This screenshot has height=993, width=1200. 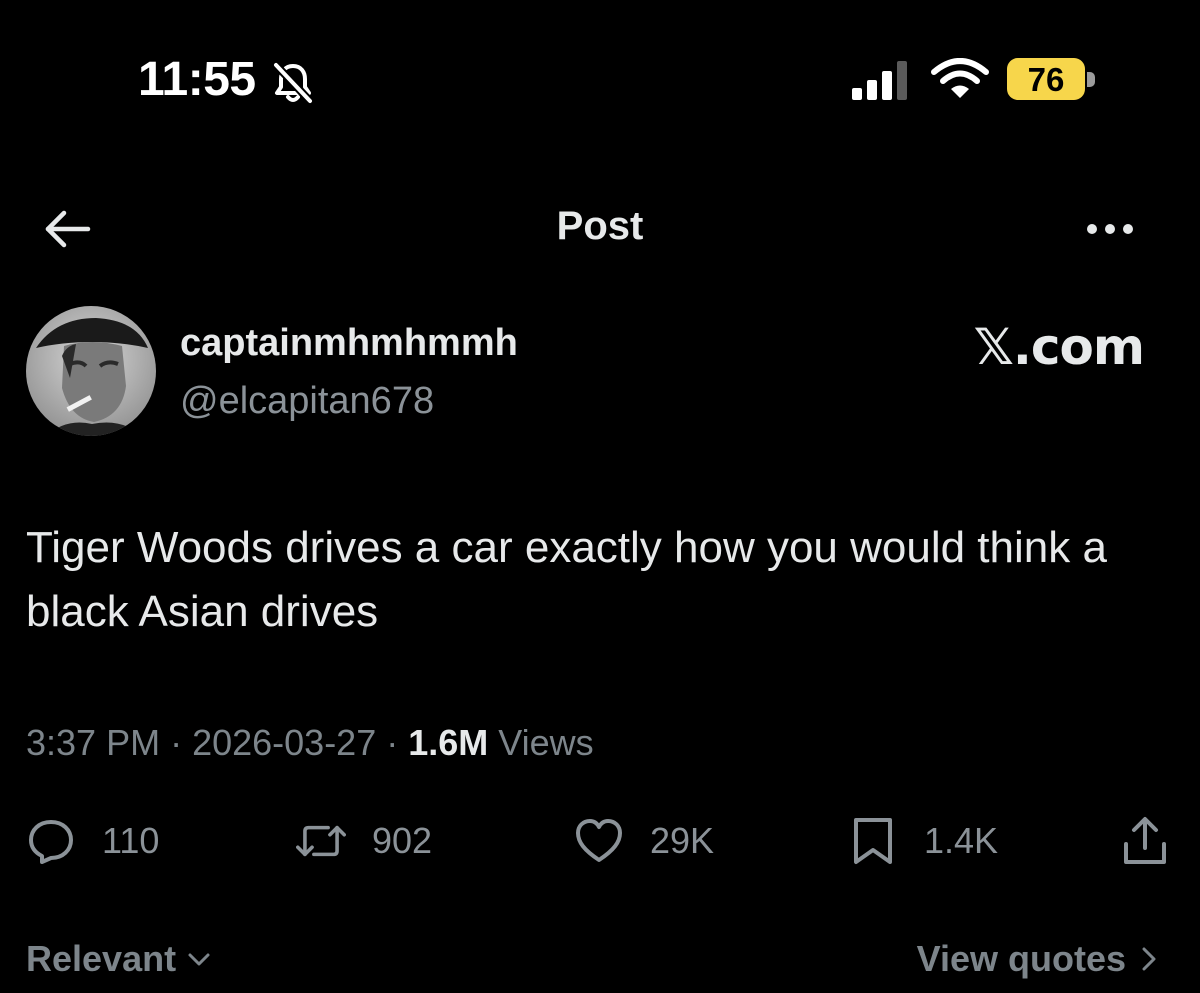 I want to click on like-button: 29K, so click(x=644, y=841).